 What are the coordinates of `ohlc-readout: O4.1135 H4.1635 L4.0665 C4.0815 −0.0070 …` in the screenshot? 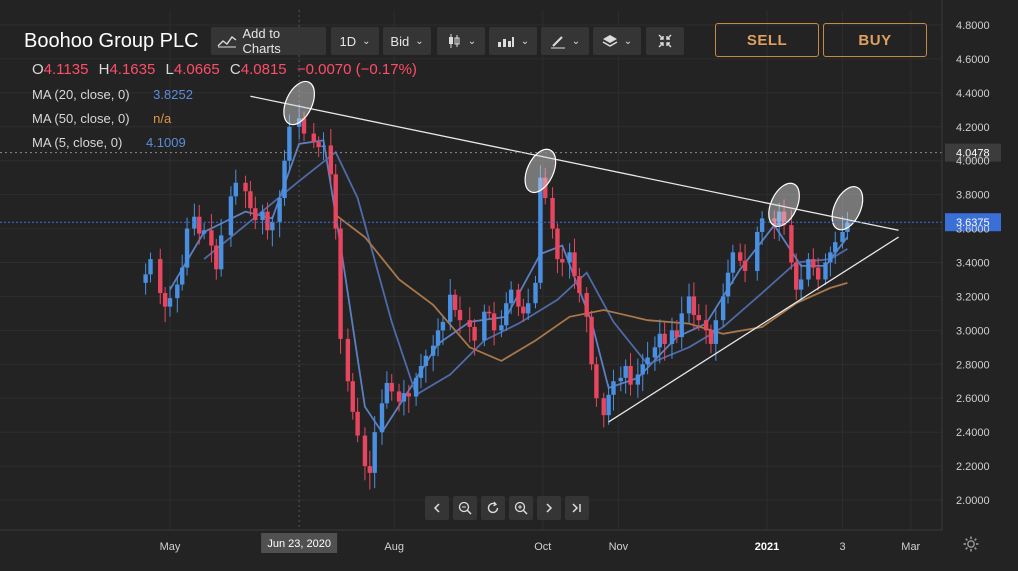 It's located at (224, 69).